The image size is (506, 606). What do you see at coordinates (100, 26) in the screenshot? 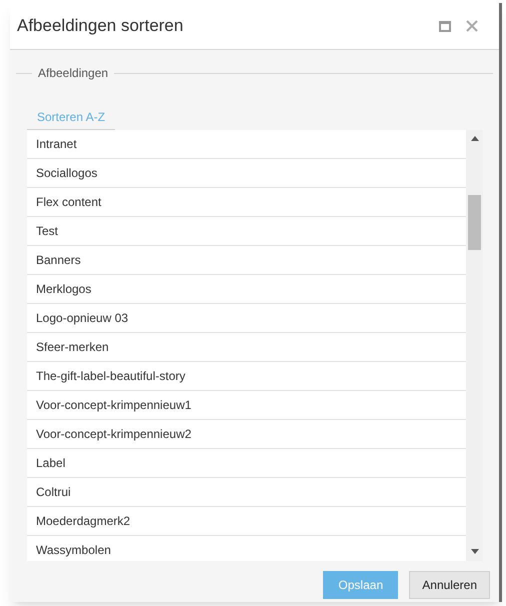
I see `window-title: Afbeeldingen sorteren` at bounding box center [100, 26].